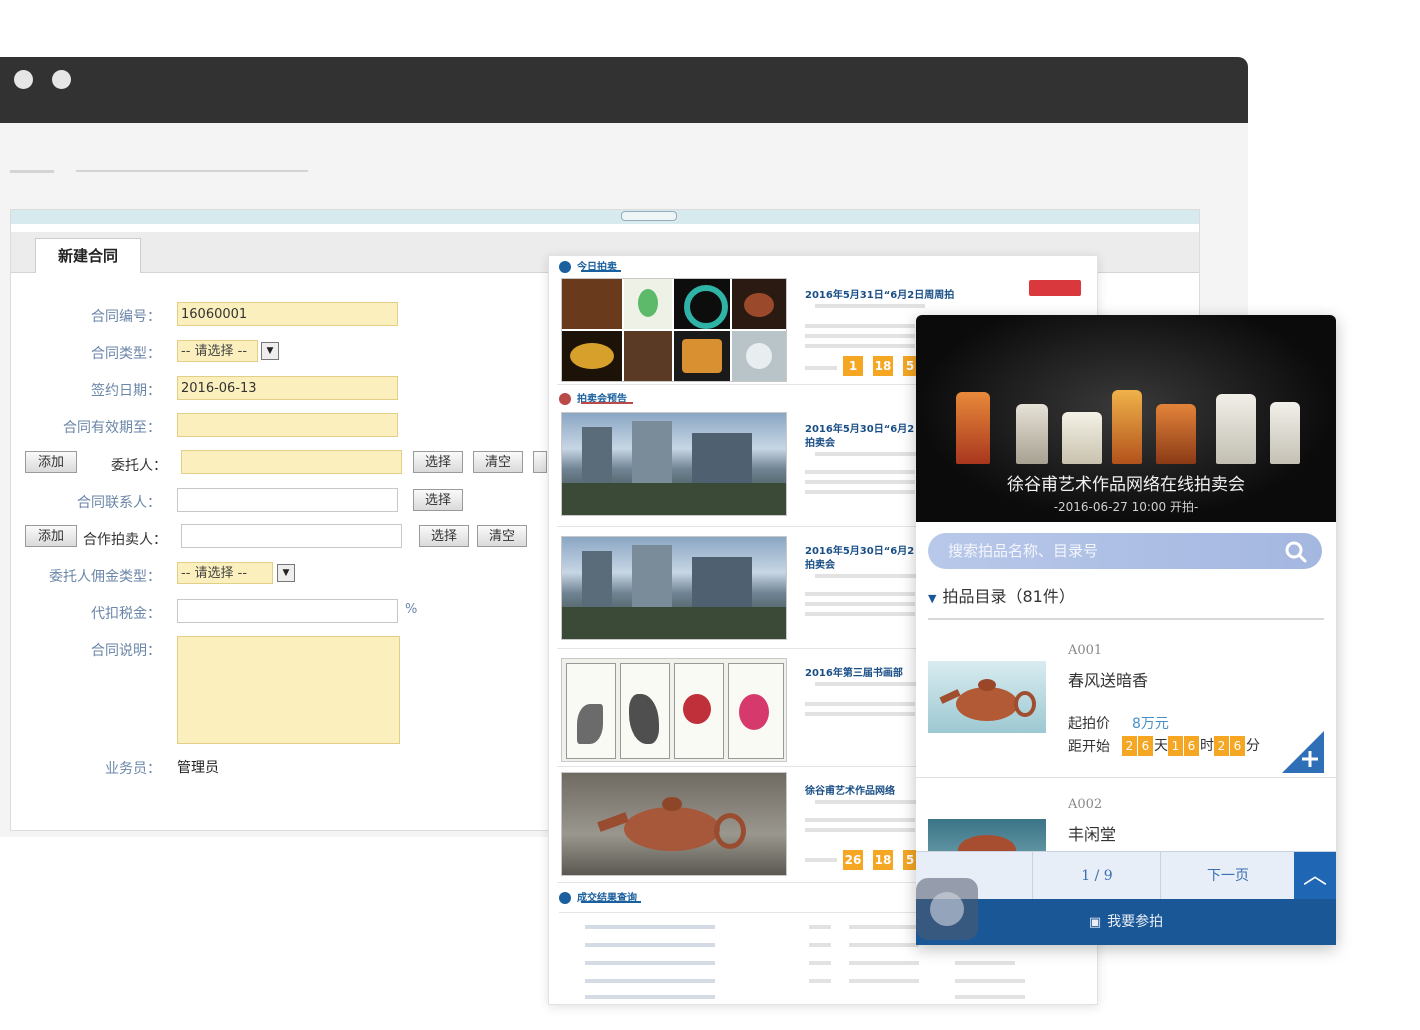 The image size is (1420, 1030). What do you see at coordinates (1126, 485) in the screenshot?
I see `hero-title: 徐谷甫艺术作品网络在线拍卖会` at bounding box center [1126, 485].